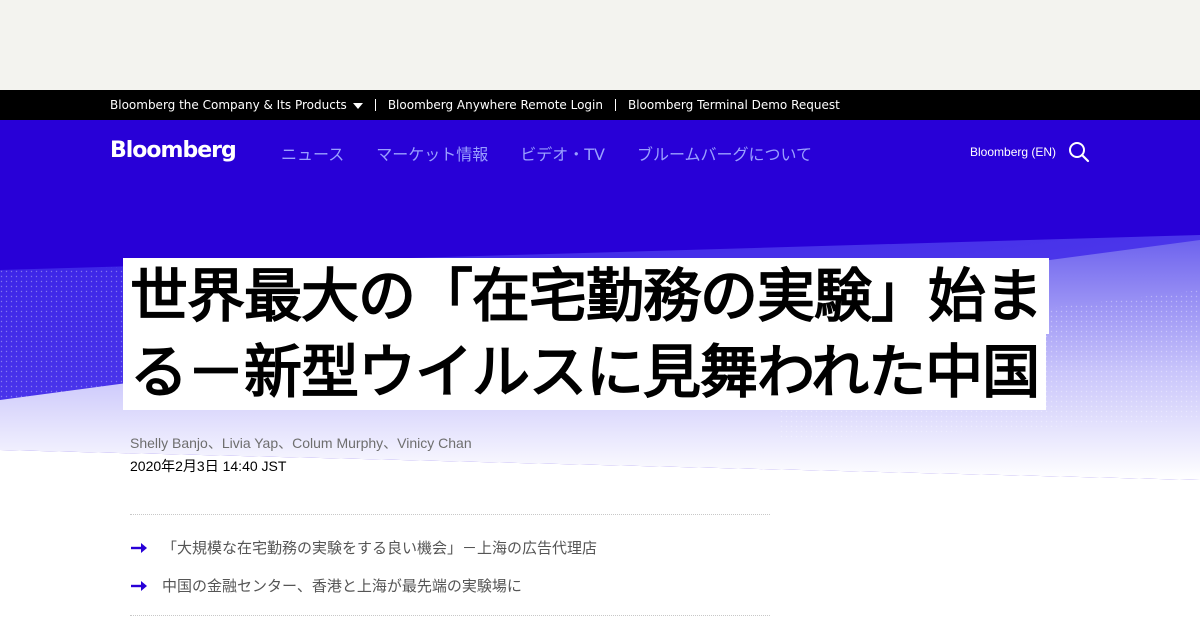 Image resolution: width=1200 pixels, height=630 pixels. I want to click on related-link-item: 「大規模な在宅勤務の実験をする良い機会」－上海の広告代理店, so click(363, 547).